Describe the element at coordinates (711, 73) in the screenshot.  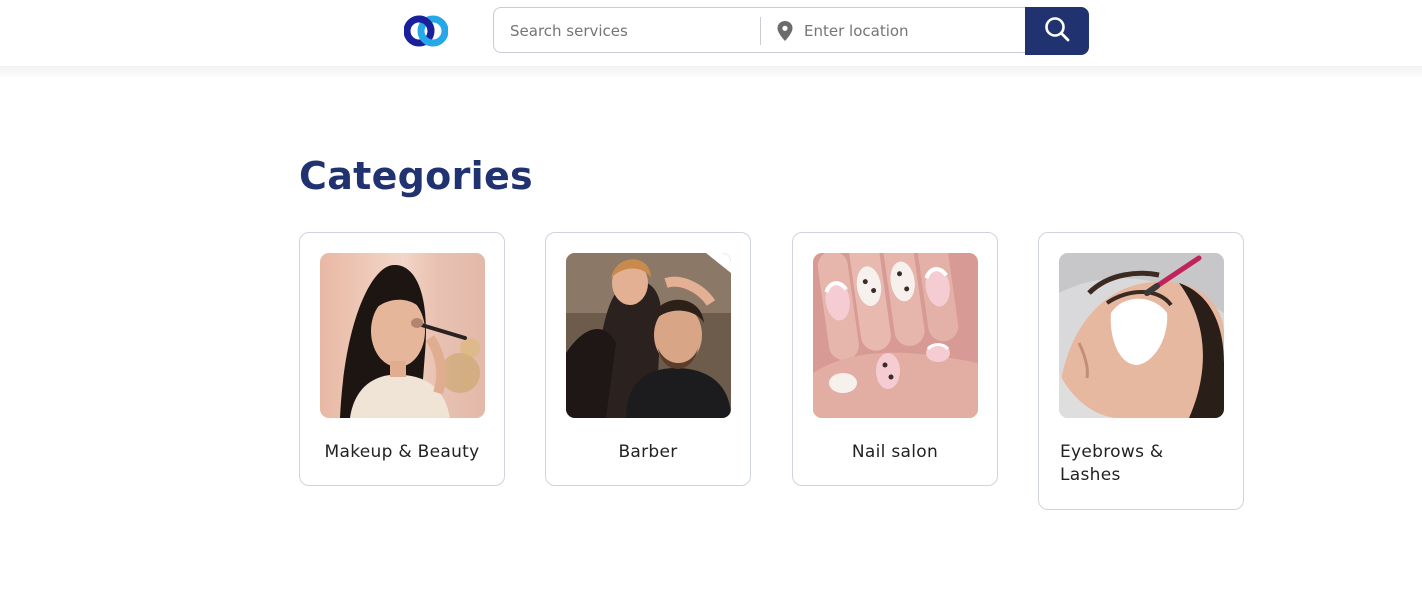
I see `header-shadow` at that location.